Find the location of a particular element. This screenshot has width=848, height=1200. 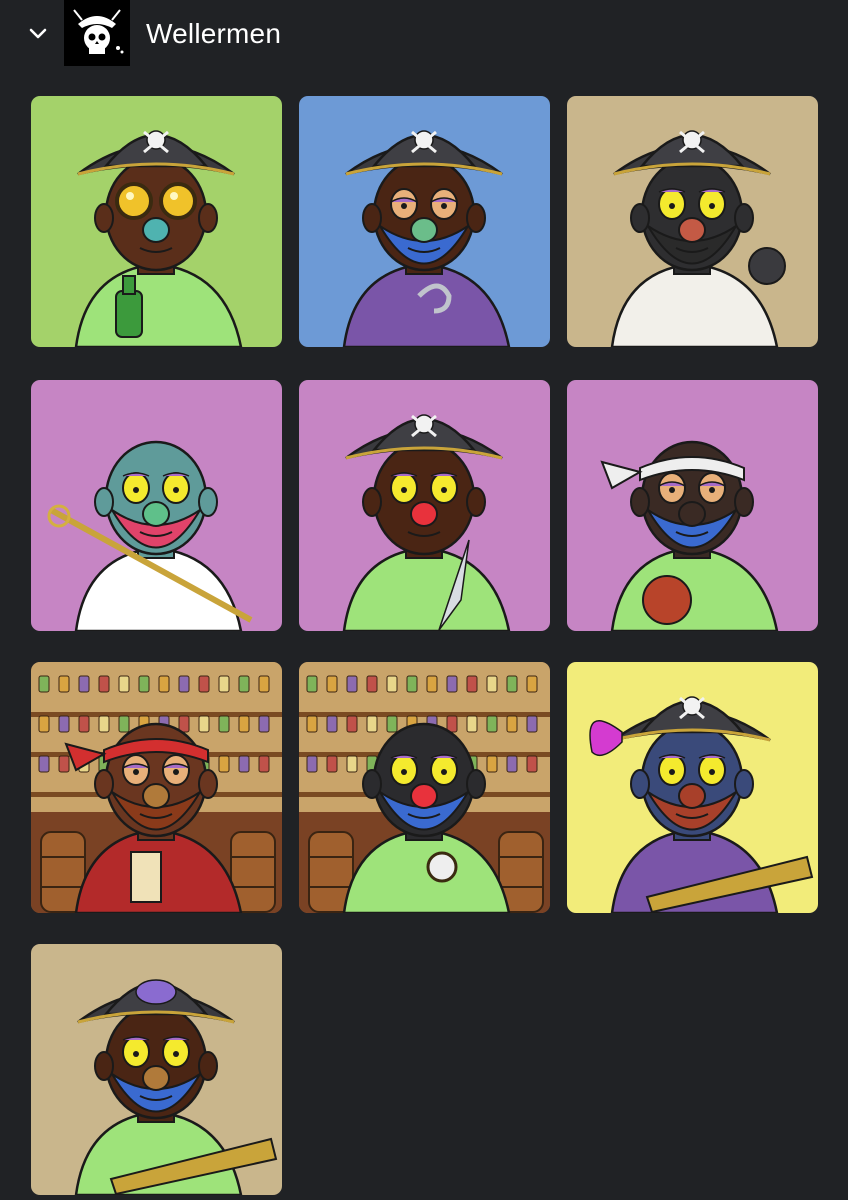

chevron-down-icon is located at coordinates (38, 34).